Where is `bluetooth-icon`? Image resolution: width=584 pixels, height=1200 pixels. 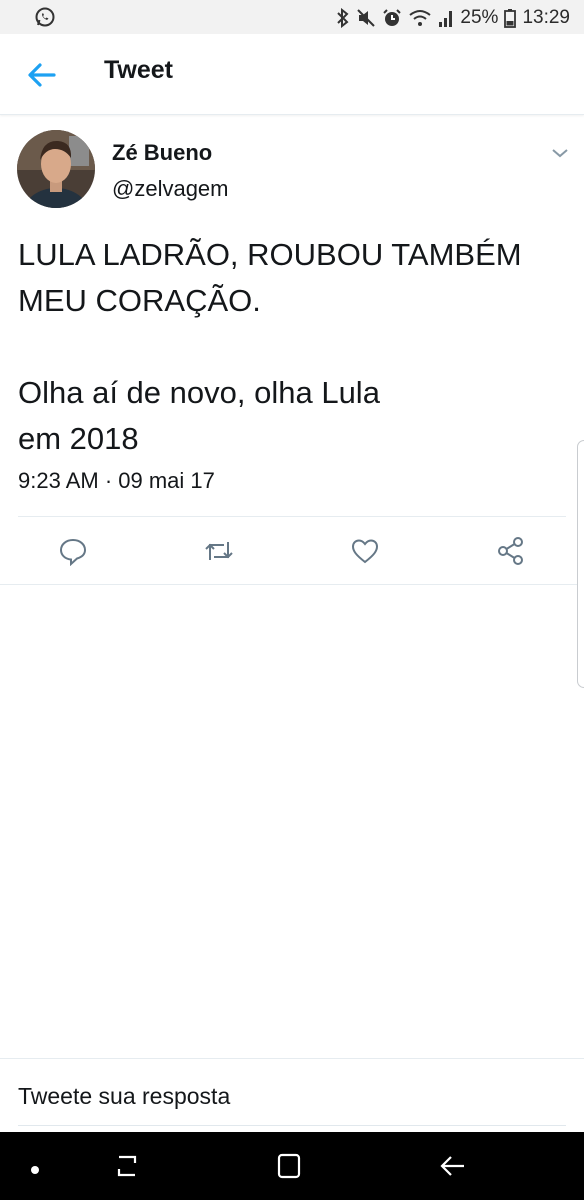 bluetooth-icon is located at coordinates (343, 18).